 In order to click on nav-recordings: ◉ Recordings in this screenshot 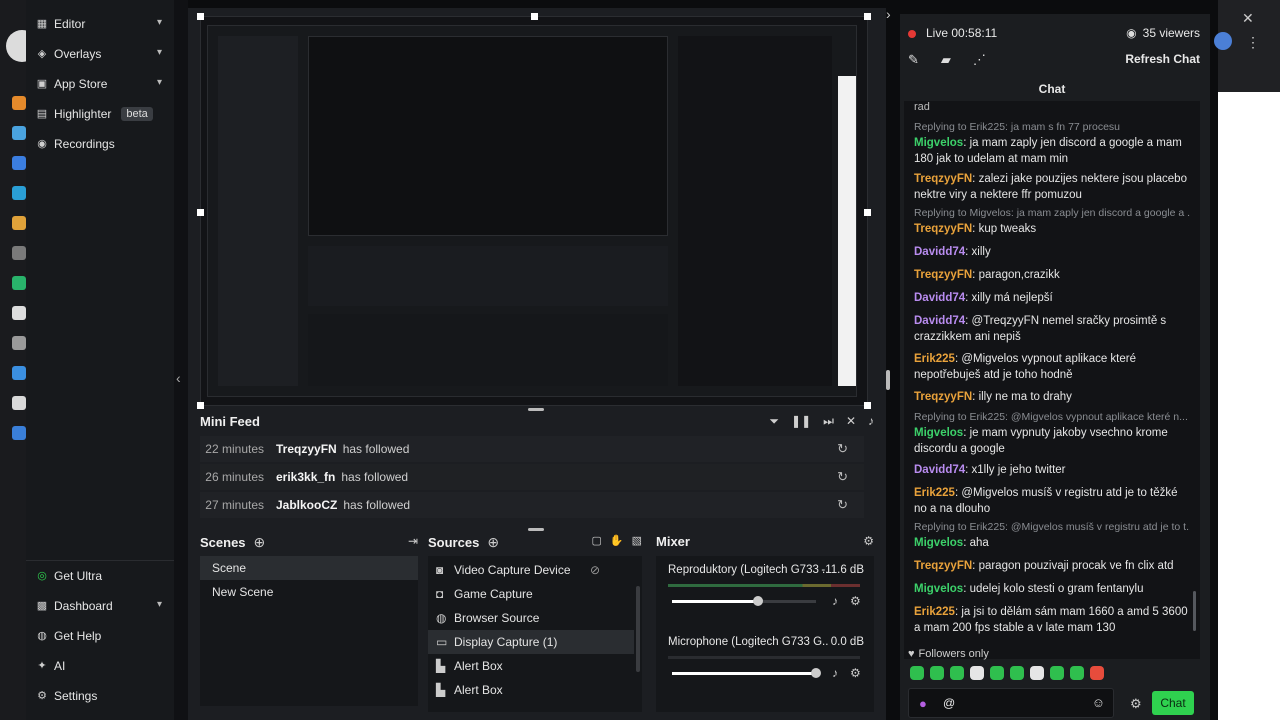, I will do `click(102, 144)`.